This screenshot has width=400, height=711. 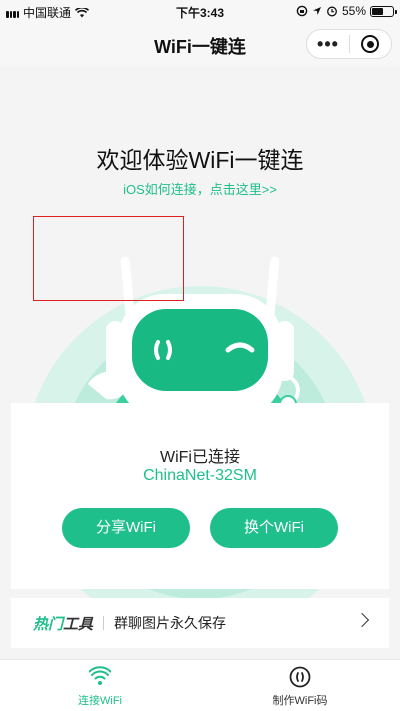 I want to click on tab-bar: 连接WiFi 制作WiFi码, so click(x=200, y=685).